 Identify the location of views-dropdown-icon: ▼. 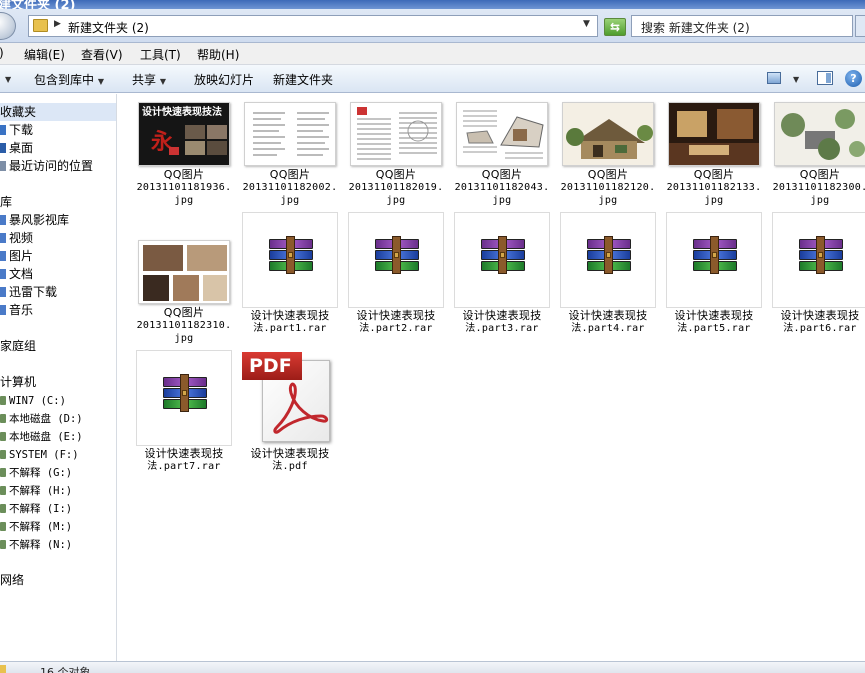
(796, 78).